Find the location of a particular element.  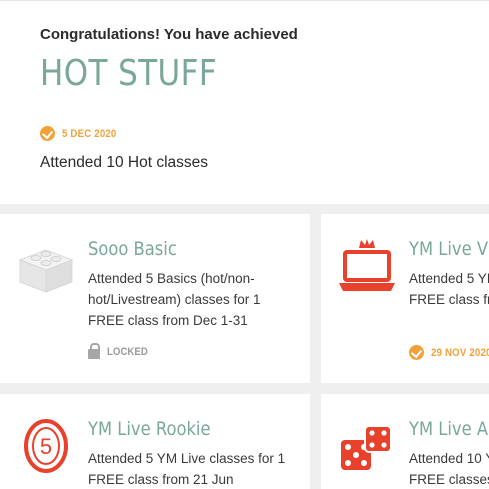

achievement-title: HOT STUFF is located at coordinates (129, 73).